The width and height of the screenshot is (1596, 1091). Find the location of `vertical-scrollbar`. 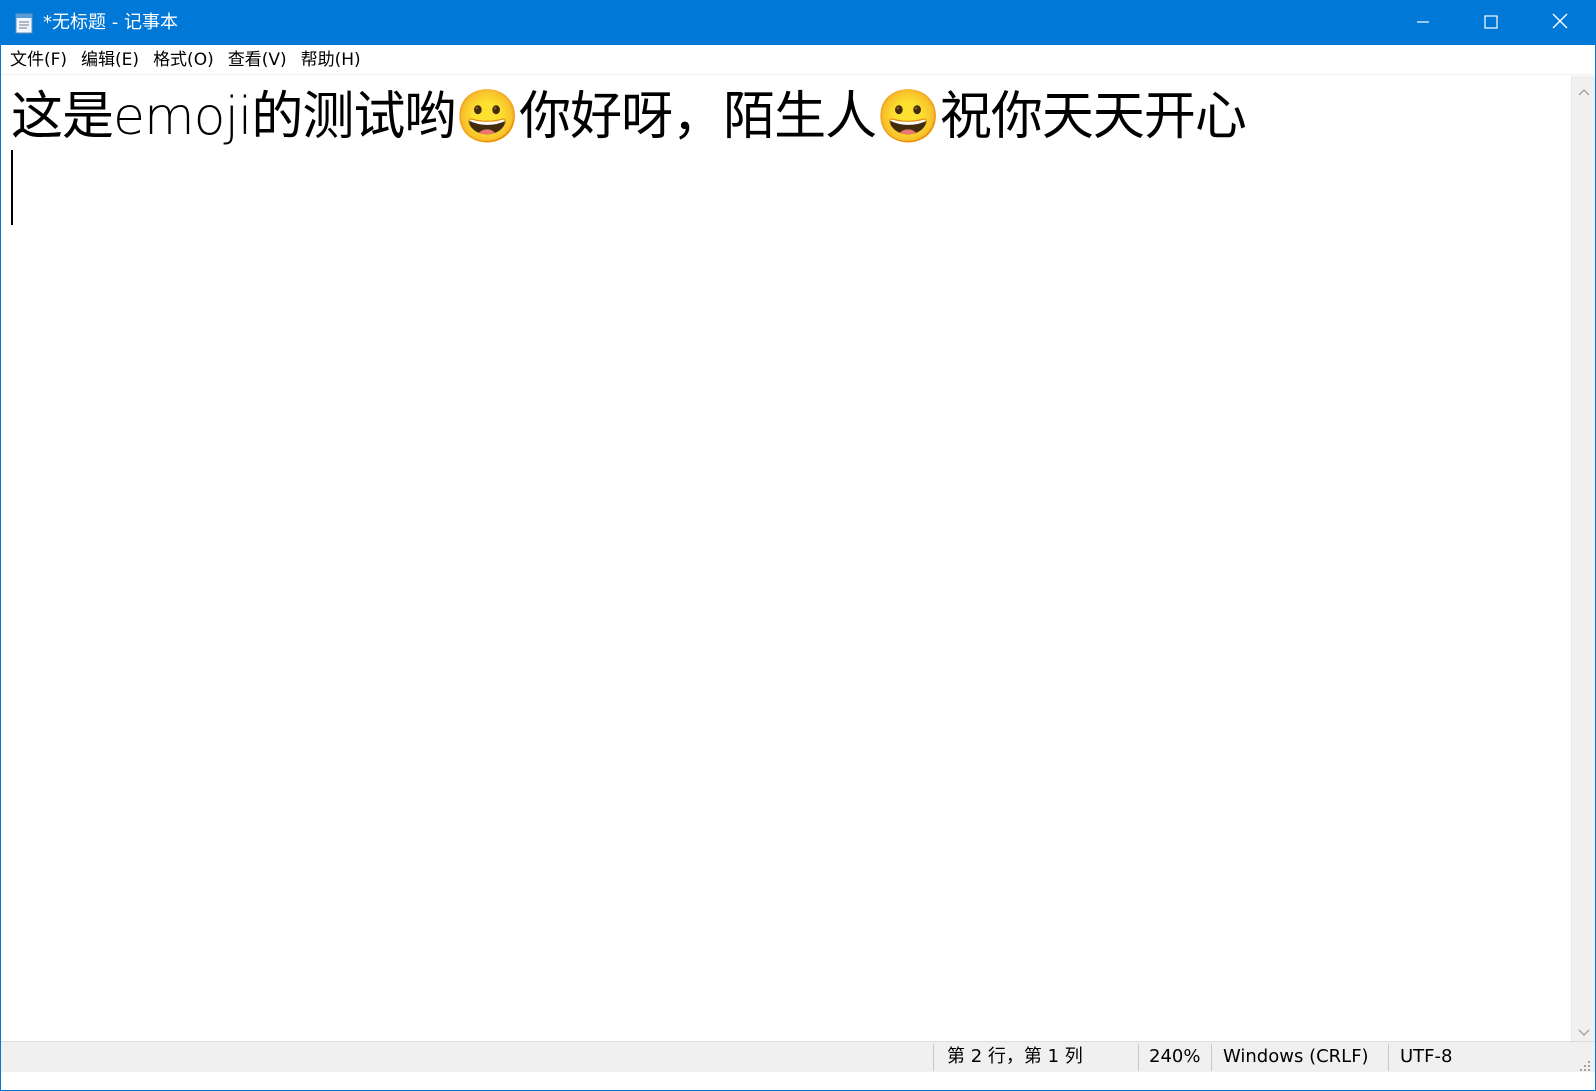

vertical-scrollbar is located at coordinates (1583, 566).